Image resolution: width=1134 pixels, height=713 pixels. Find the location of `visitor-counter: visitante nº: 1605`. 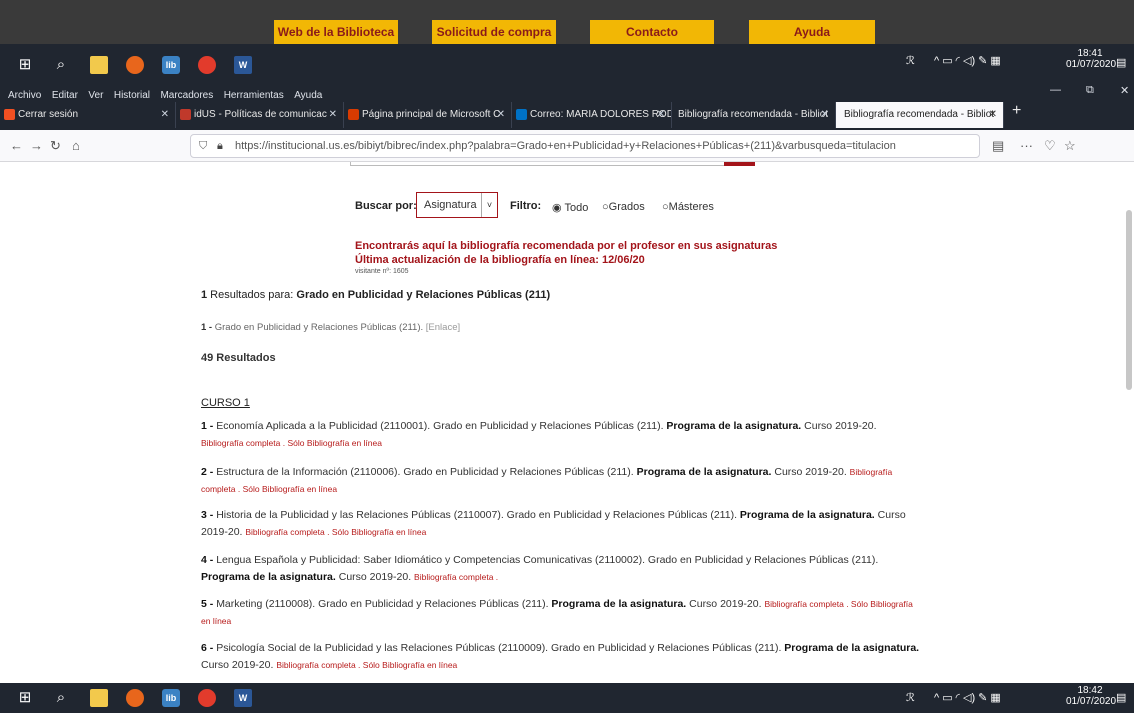

visitor-counter: visitante nº: 1605 is located at coordinates (382, 271).